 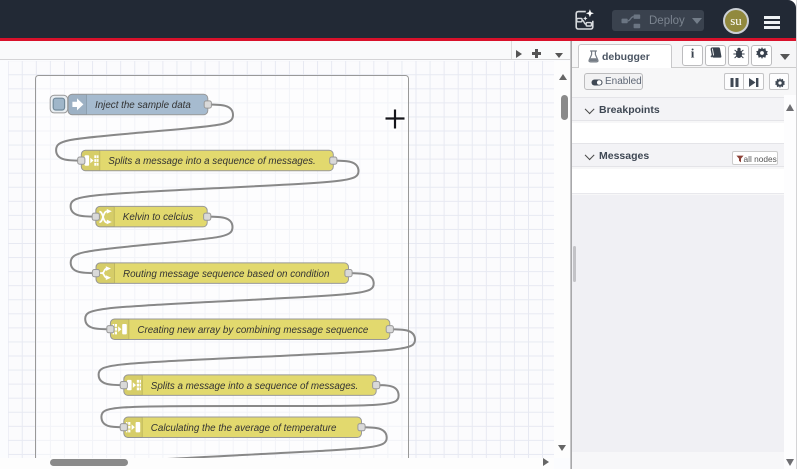 I want to click on svg-text: Kelvin to celcius, so click(x=158, y=217).